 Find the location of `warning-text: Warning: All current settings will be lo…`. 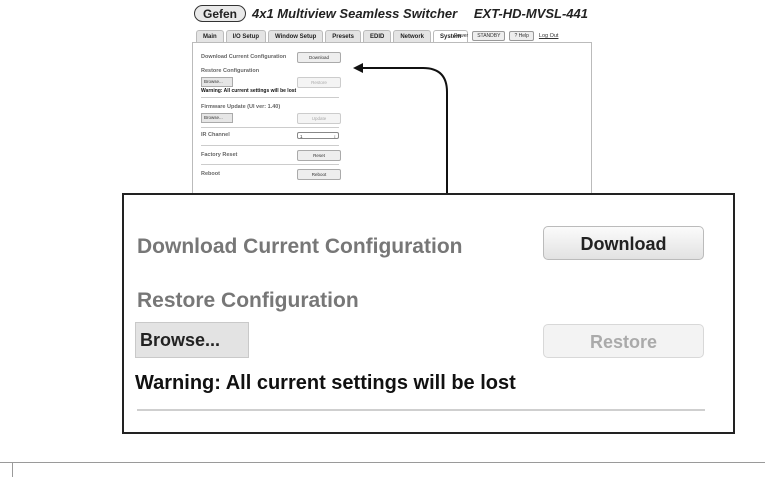

warning-text: Warning: All current settings will be lo… is located at coordinates (325, 383).